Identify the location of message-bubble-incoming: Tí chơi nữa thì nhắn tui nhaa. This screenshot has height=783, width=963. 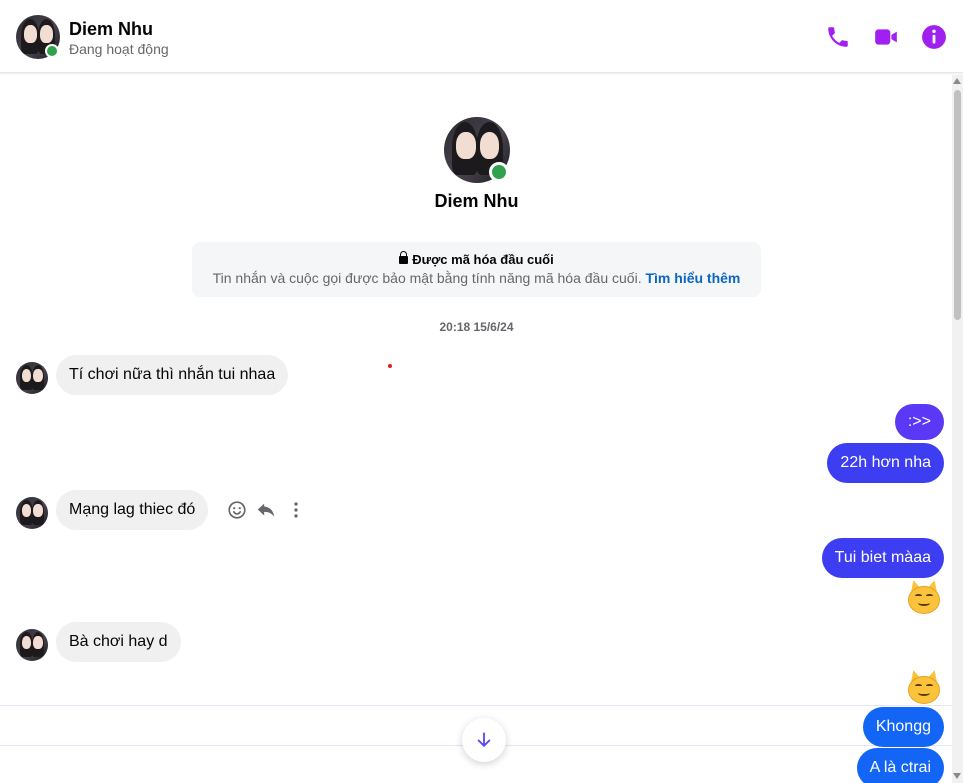
(172, 375).